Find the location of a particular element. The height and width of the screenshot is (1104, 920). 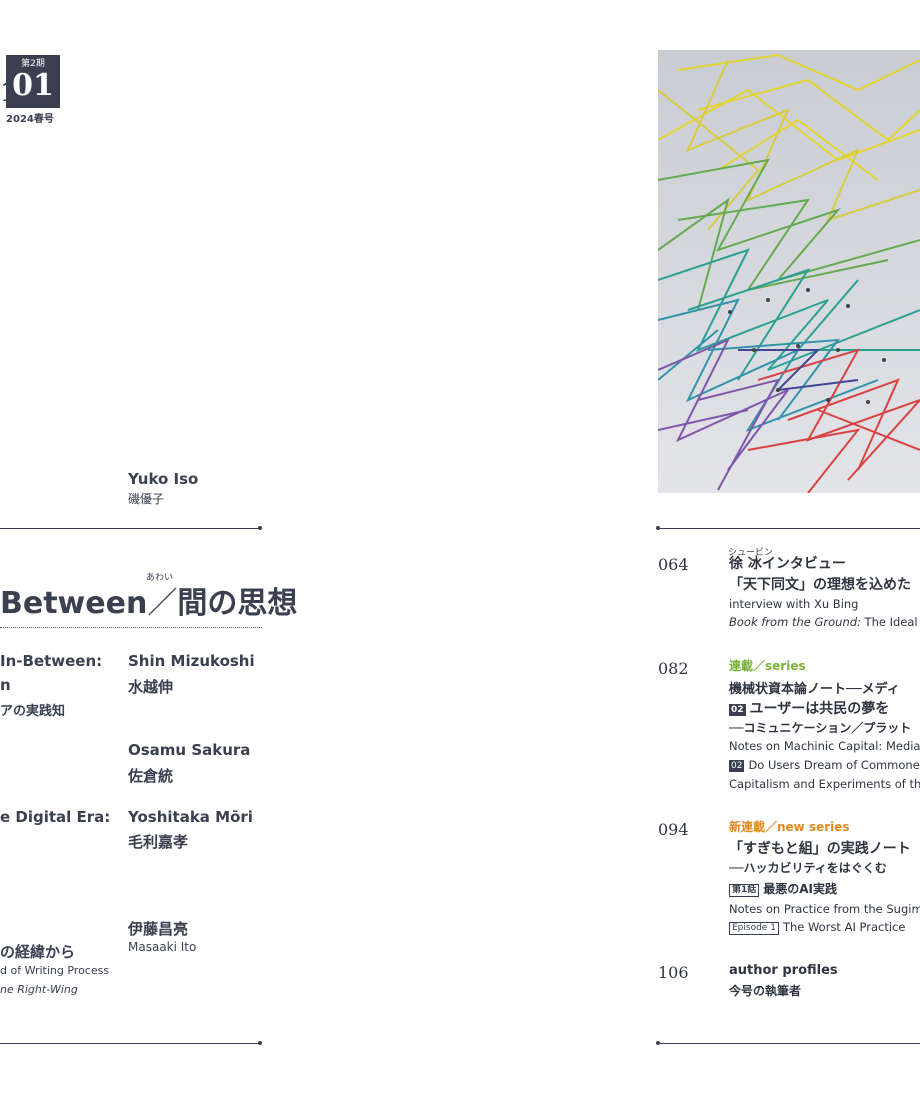

article-1-author-jp: 水越伸 is located at coordinates (151, 687).